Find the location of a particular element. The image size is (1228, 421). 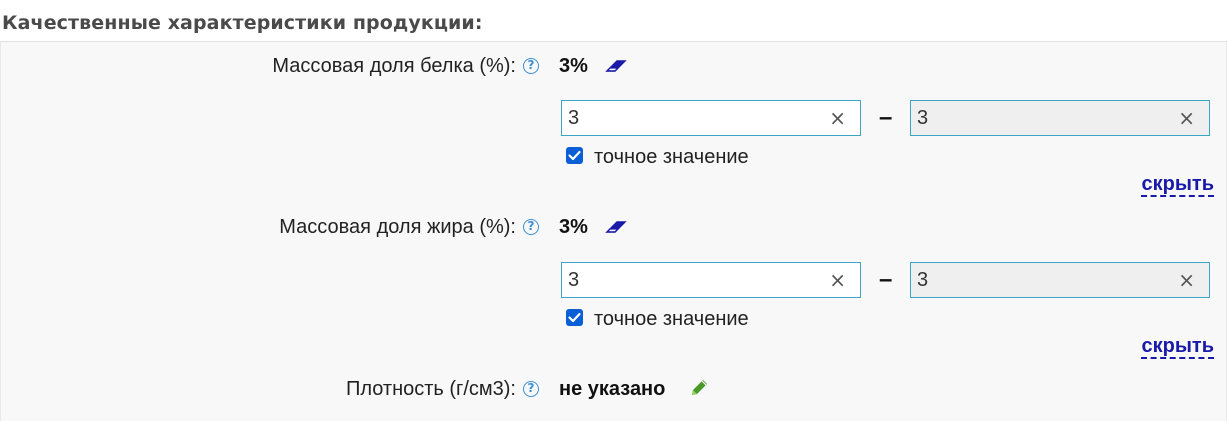

protein-max-value: 3 is located at coordinates (923, 118).